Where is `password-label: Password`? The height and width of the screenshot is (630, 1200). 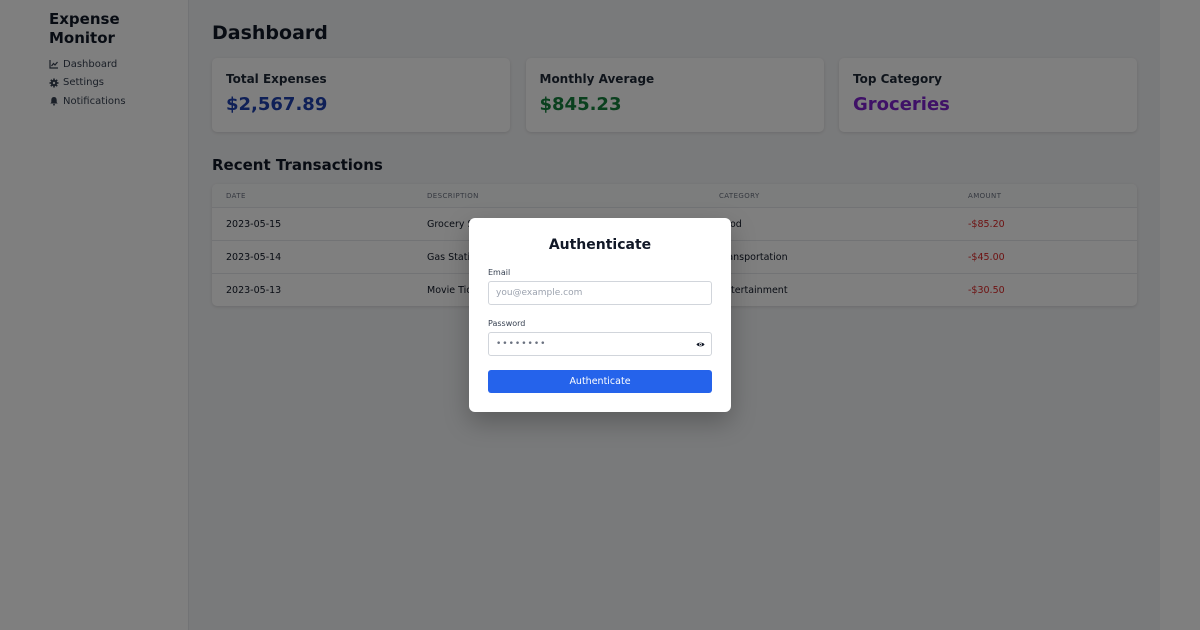 password-label: Password is located at coordinates (507, 323).